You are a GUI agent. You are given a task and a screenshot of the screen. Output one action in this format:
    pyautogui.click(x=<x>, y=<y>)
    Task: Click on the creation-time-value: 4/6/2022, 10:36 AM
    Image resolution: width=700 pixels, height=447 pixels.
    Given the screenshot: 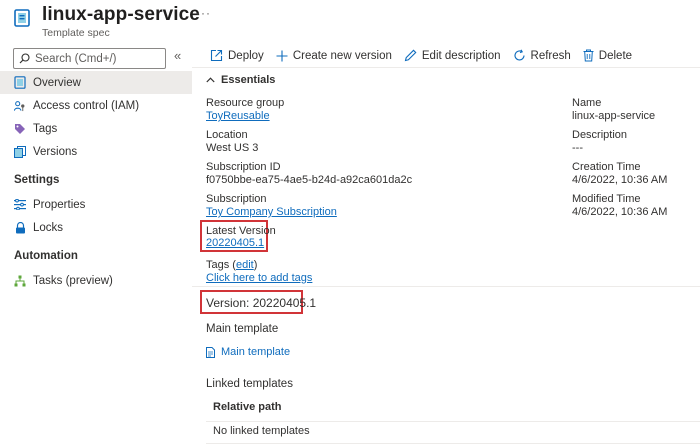 What is the action you would take?
    pyautogui.click(x=620, y=180)
    